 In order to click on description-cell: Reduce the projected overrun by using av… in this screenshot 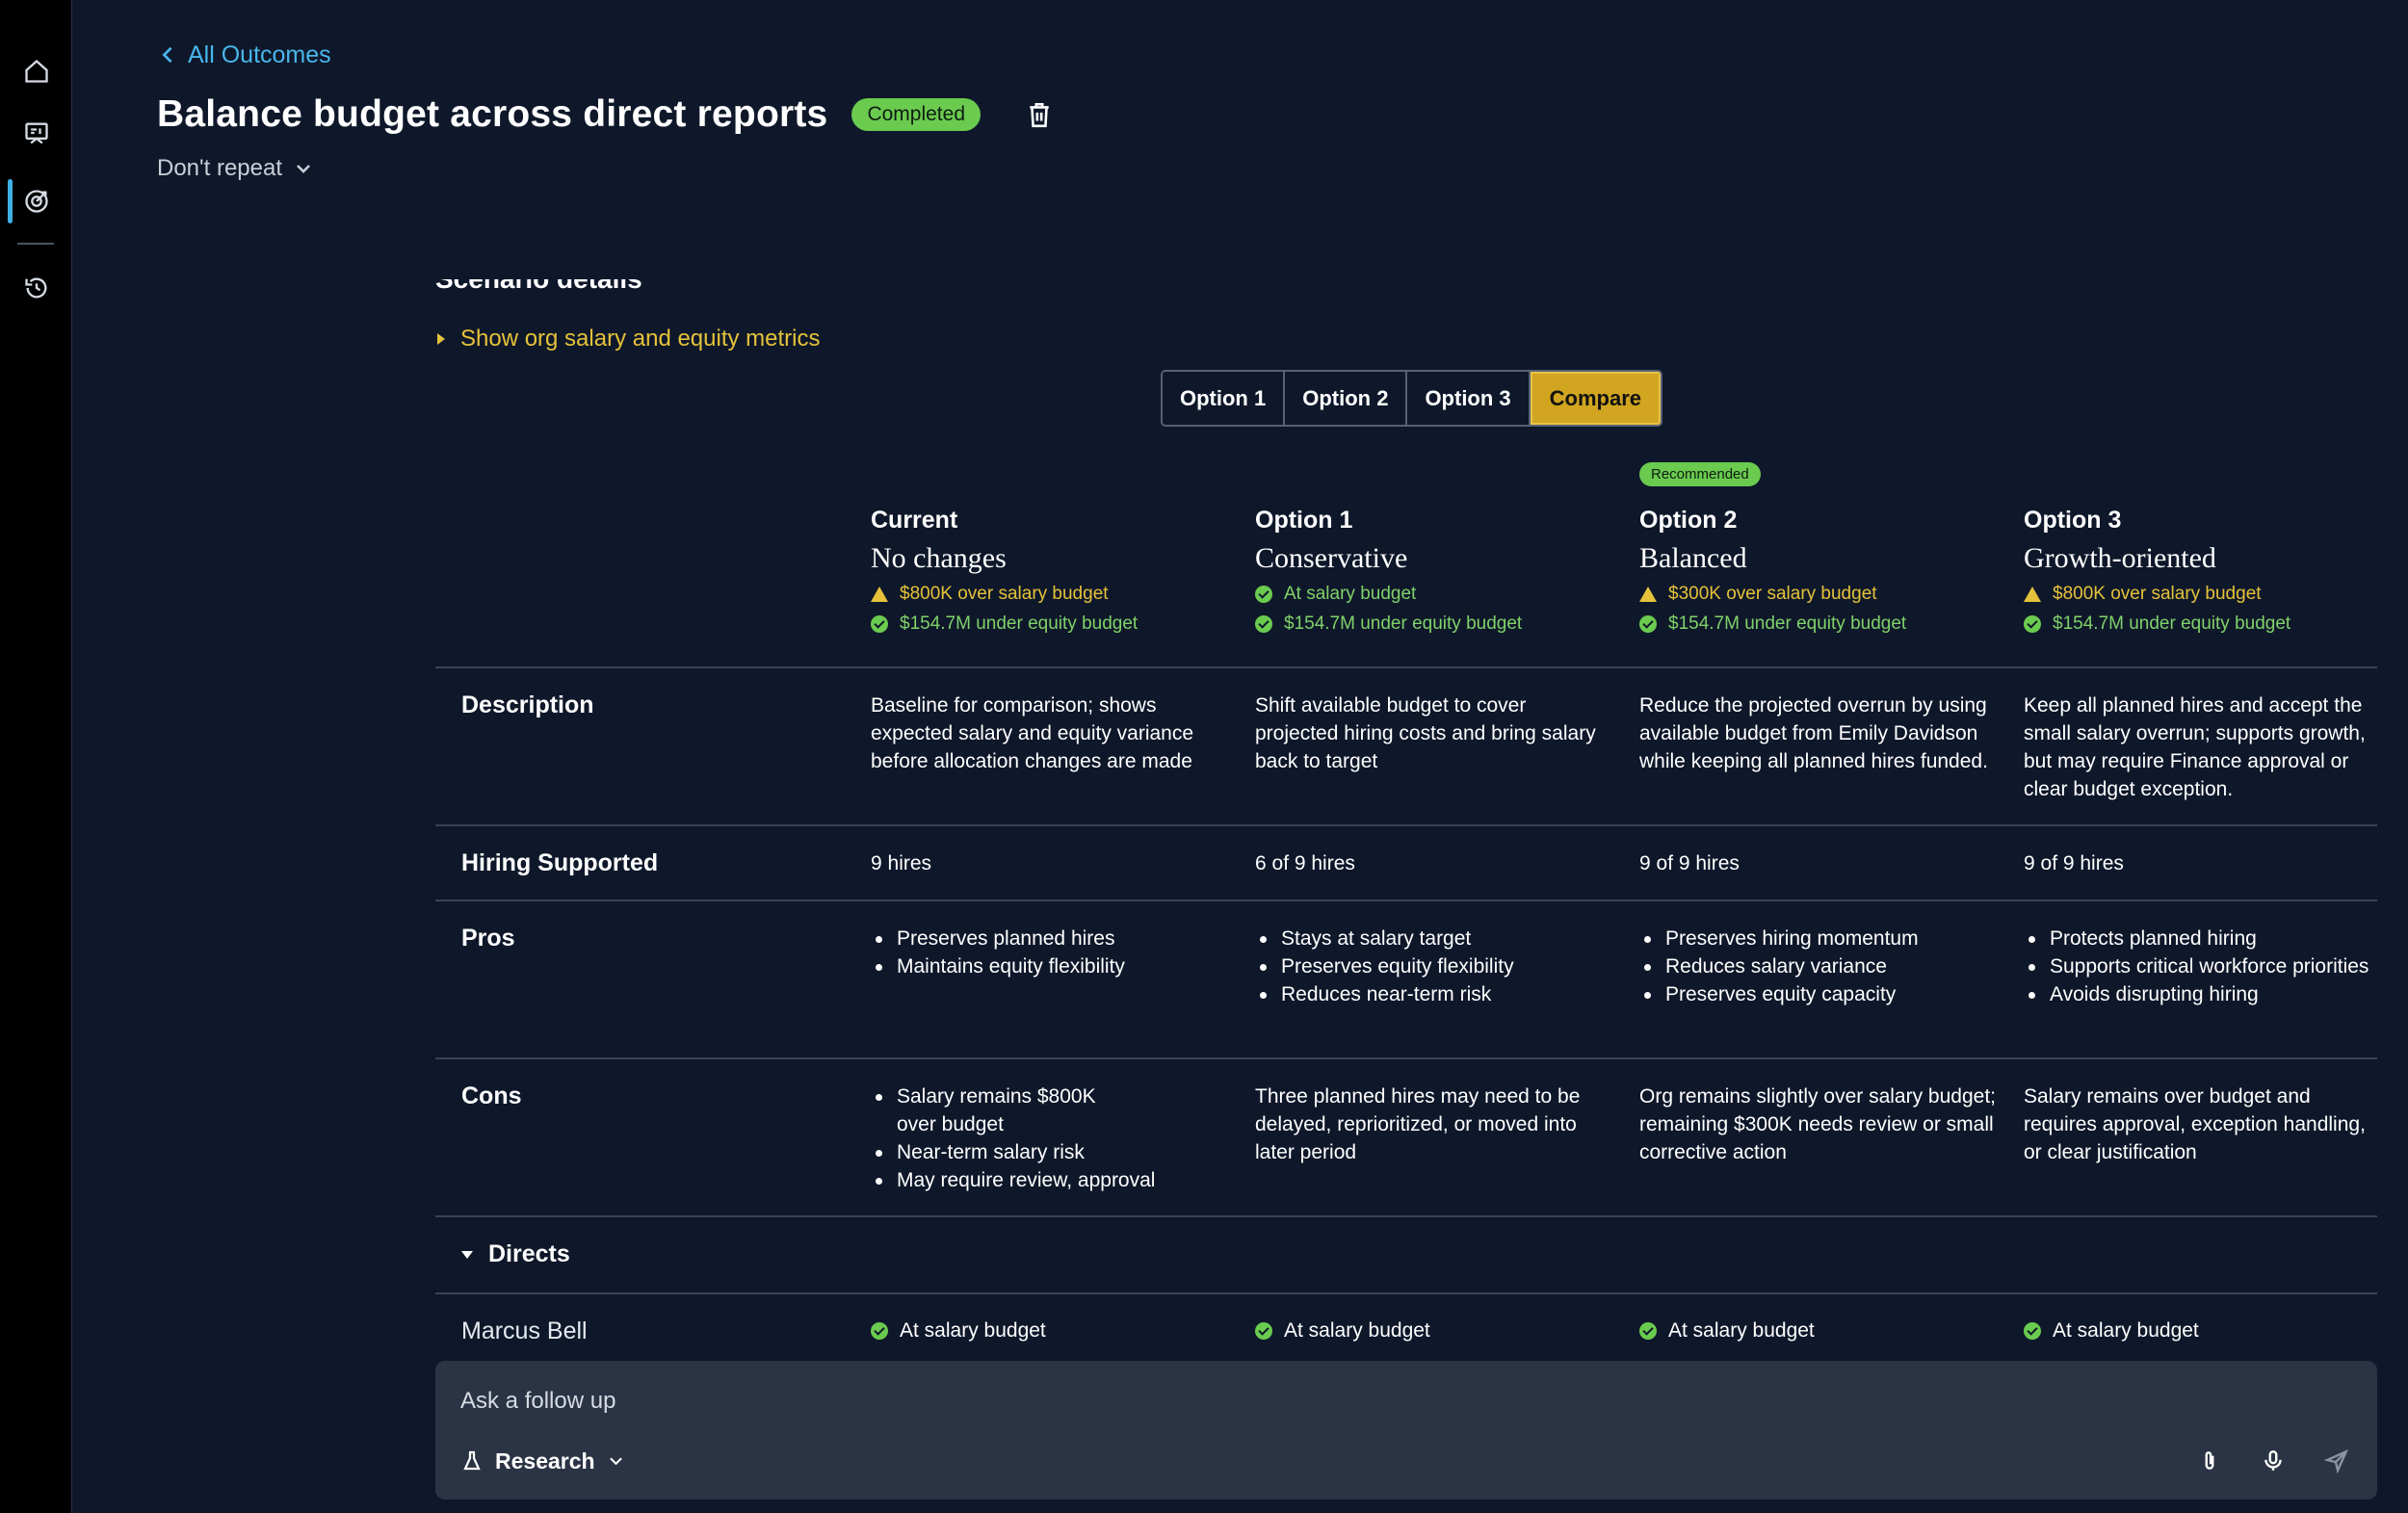, I will do `click(1813, 733)`.